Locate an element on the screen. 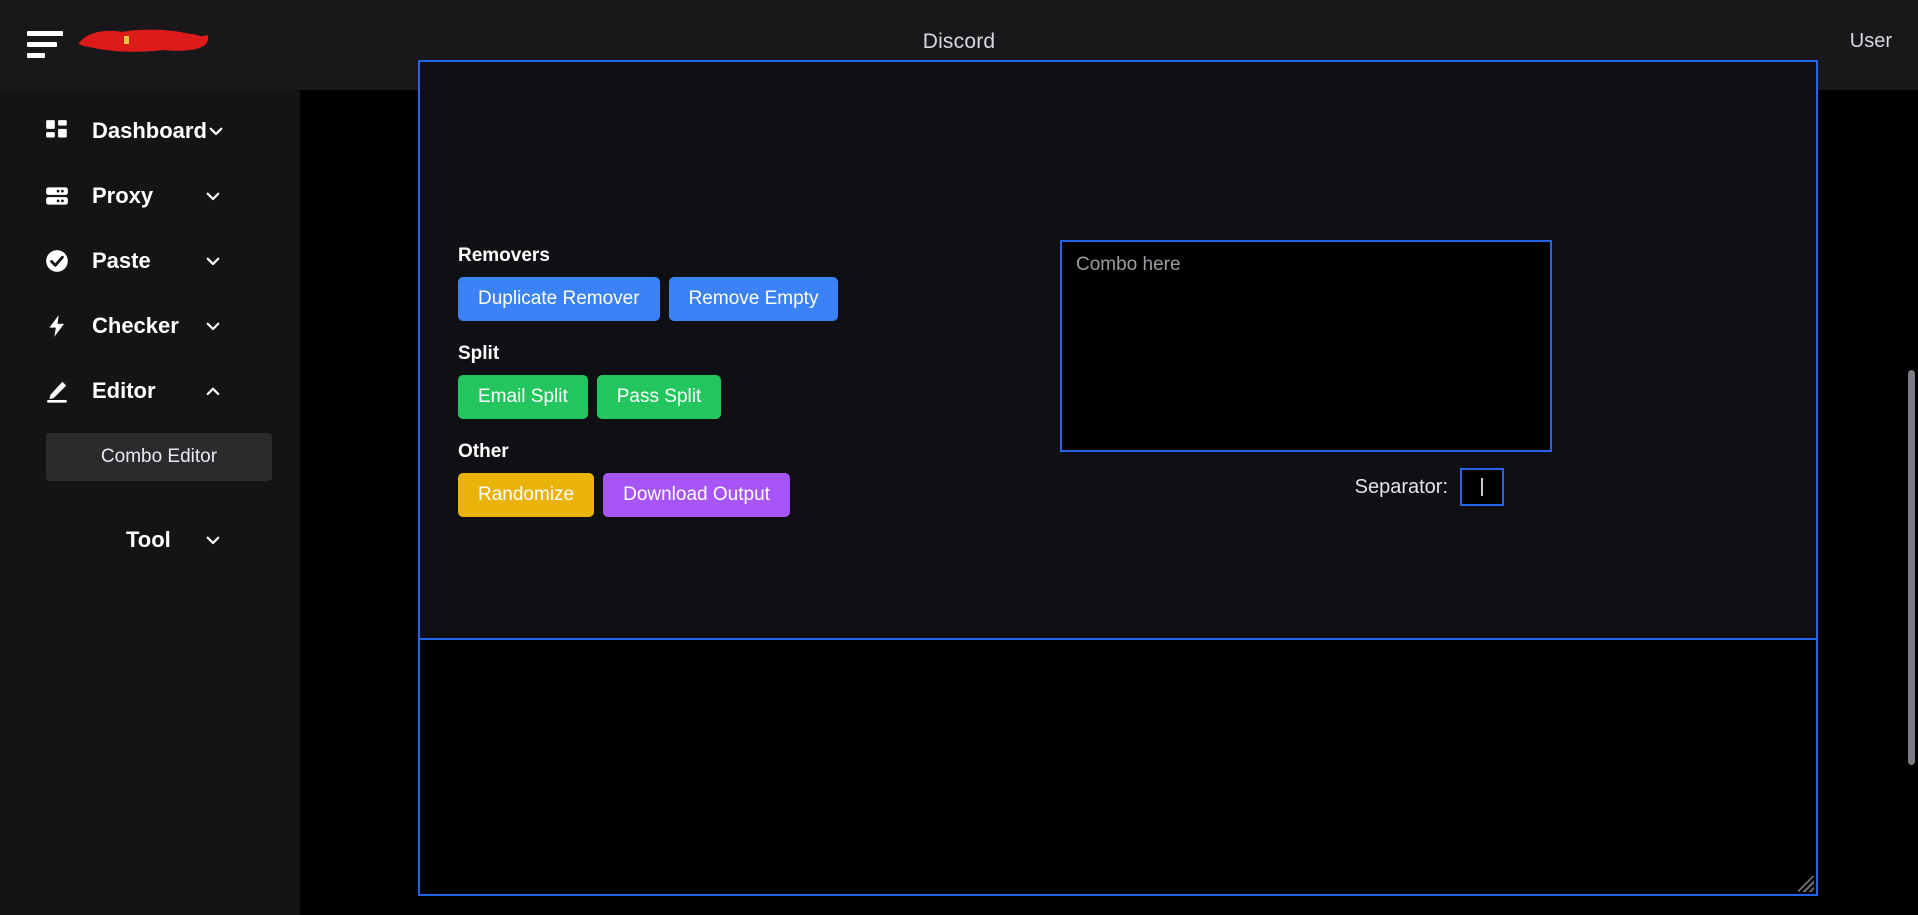 This screenshot has width=1918, height=915. page-title: Discord is located at coordinates (959, 41).